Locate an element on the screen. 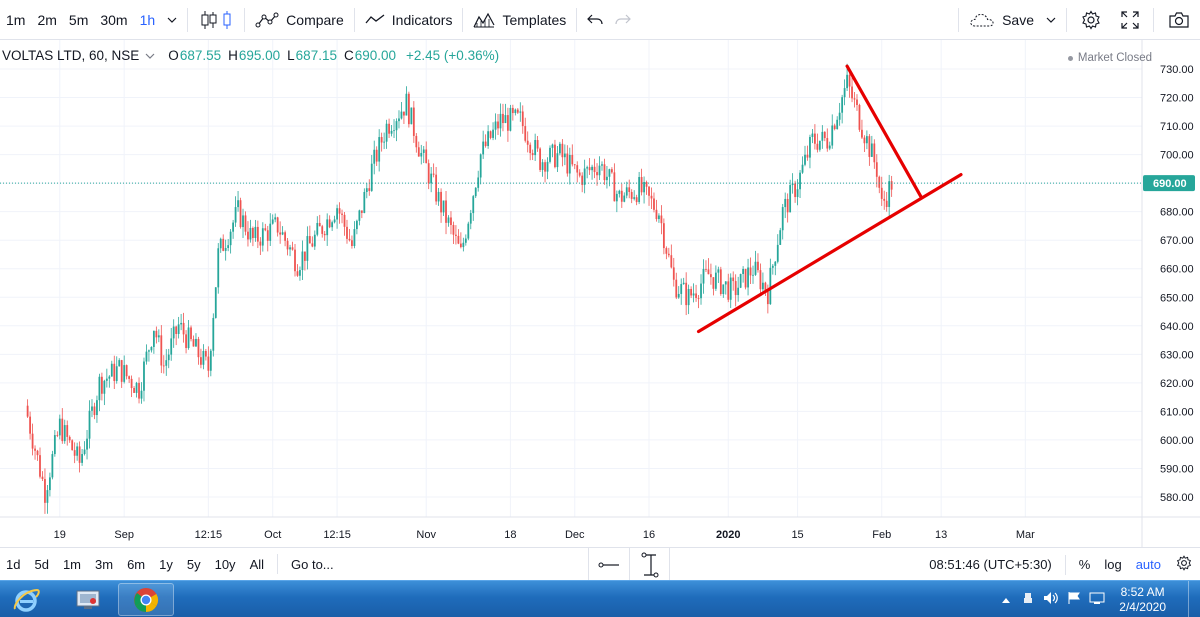  compare-button: Compare is located at coordinates (299, 20).